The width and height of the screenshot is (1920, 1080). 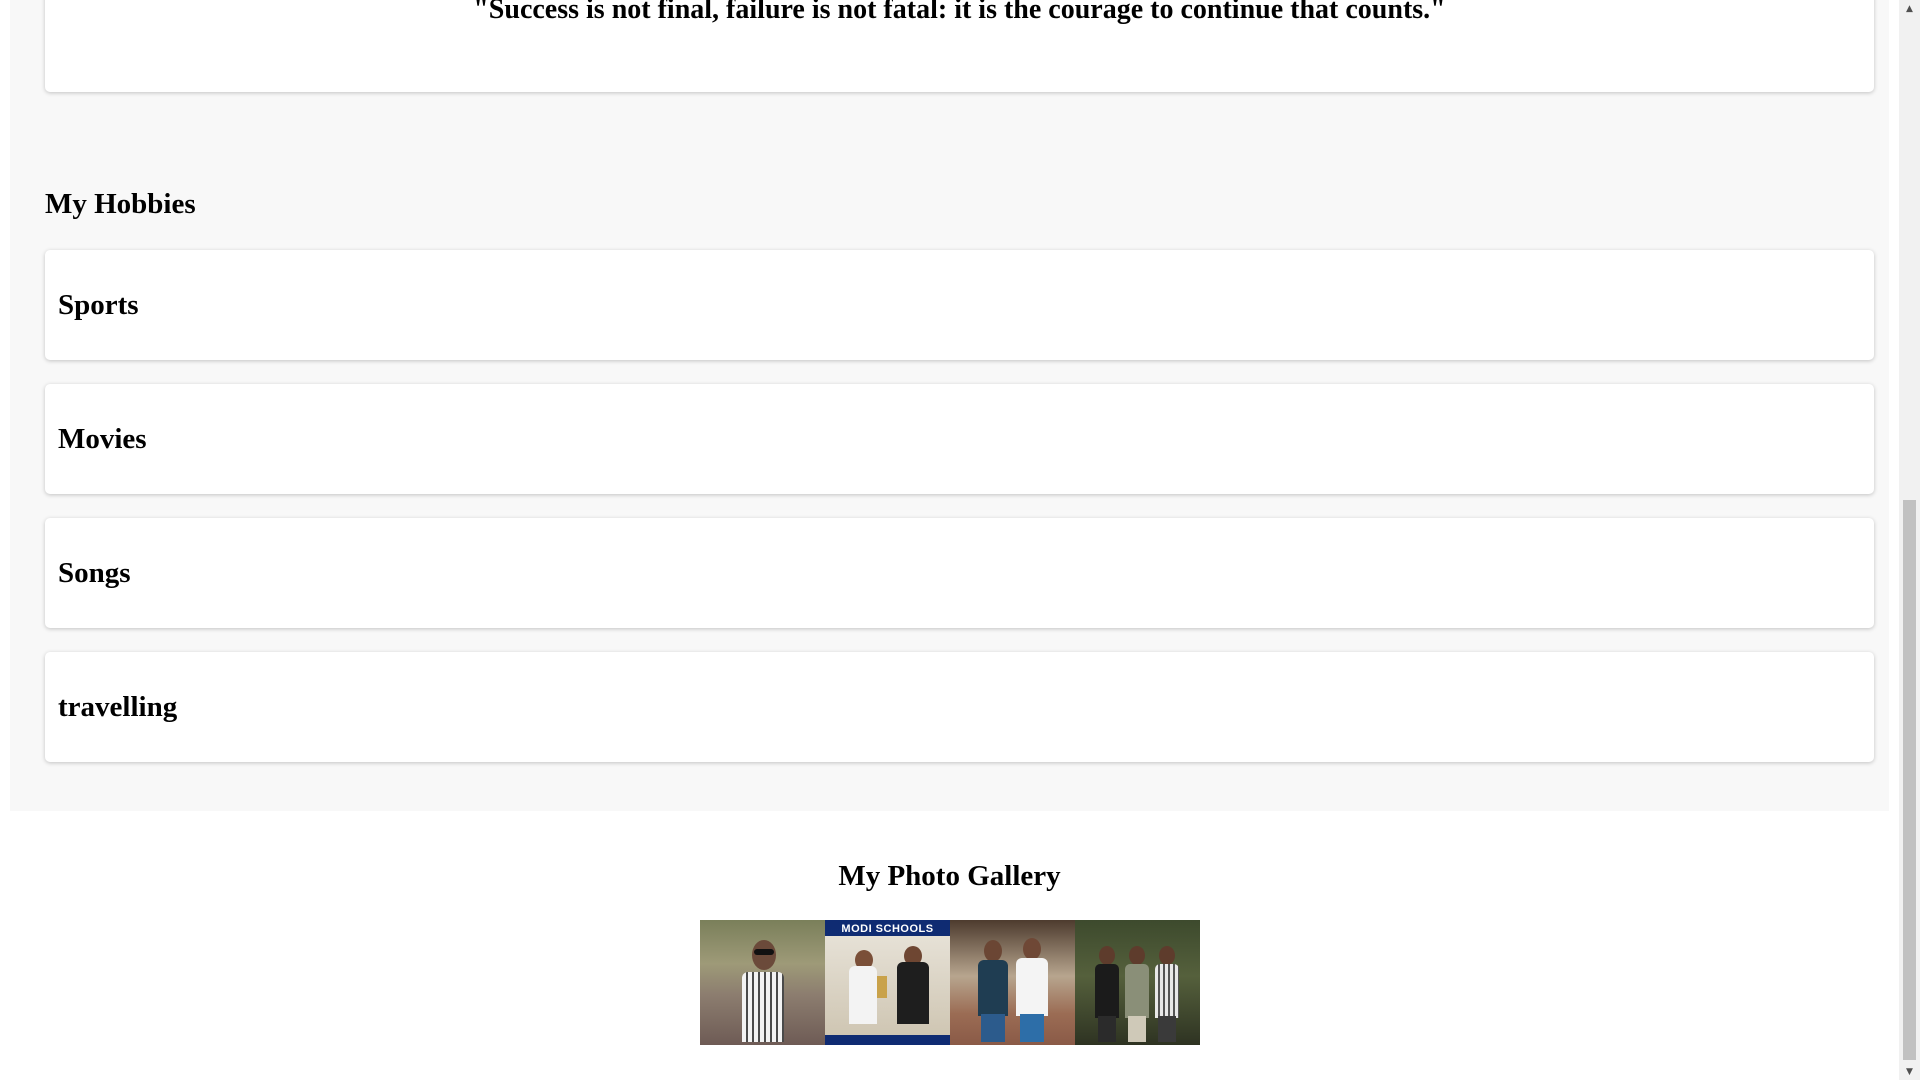 What do you see at coordinates (959, 305) in the screenshot?
I see `hobby-card: Sports` at bounding box center [959, 305].